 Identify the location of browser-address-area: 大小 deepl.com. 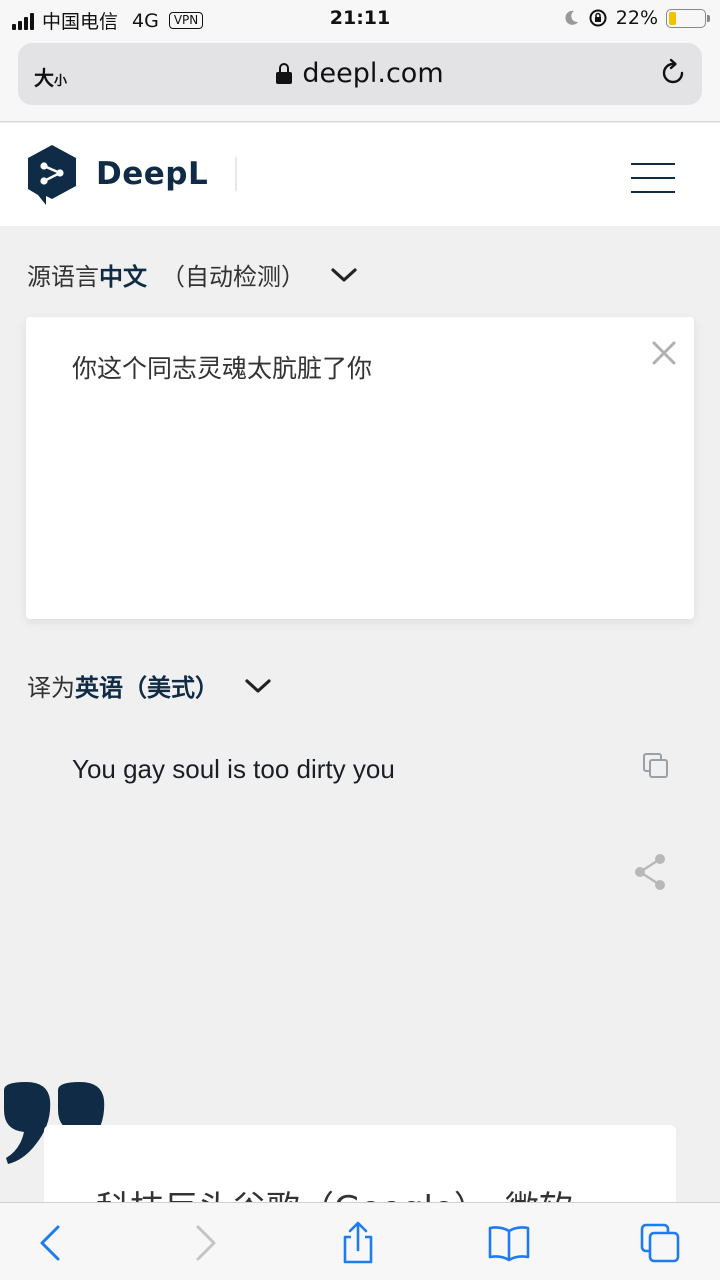
(360, 81).